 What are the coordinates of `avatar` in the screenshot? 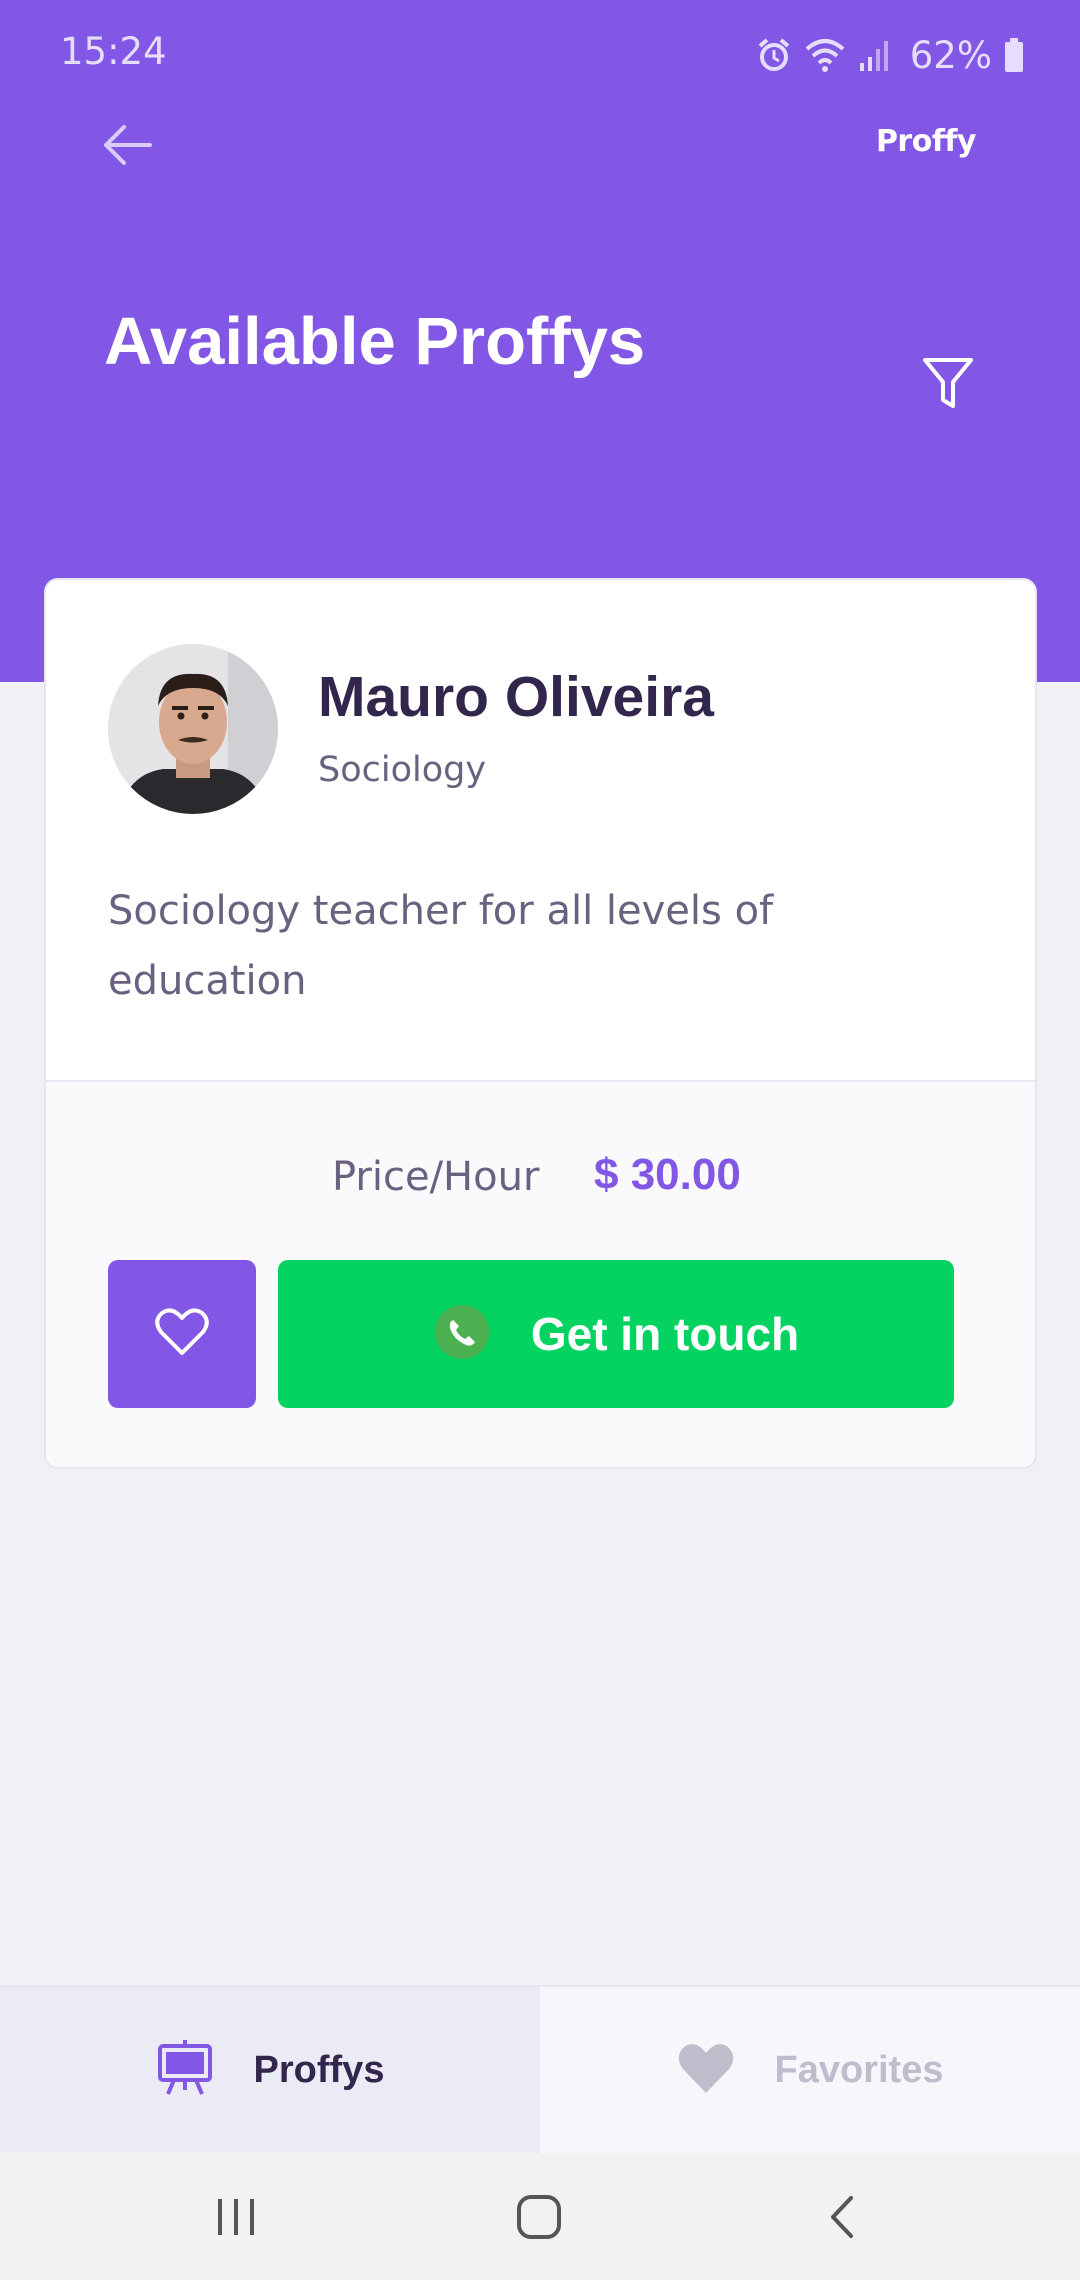 It's located at (193, 729).